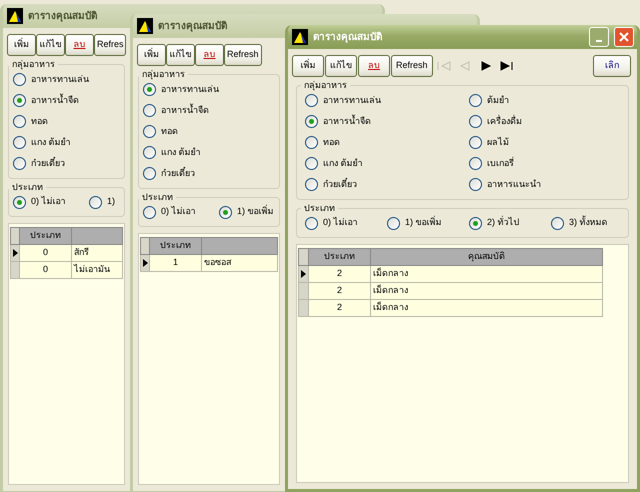 The width and height of the screenshot is (640, 492). I want to click on radio-label: เบเกอรี่, so click(500, 163).